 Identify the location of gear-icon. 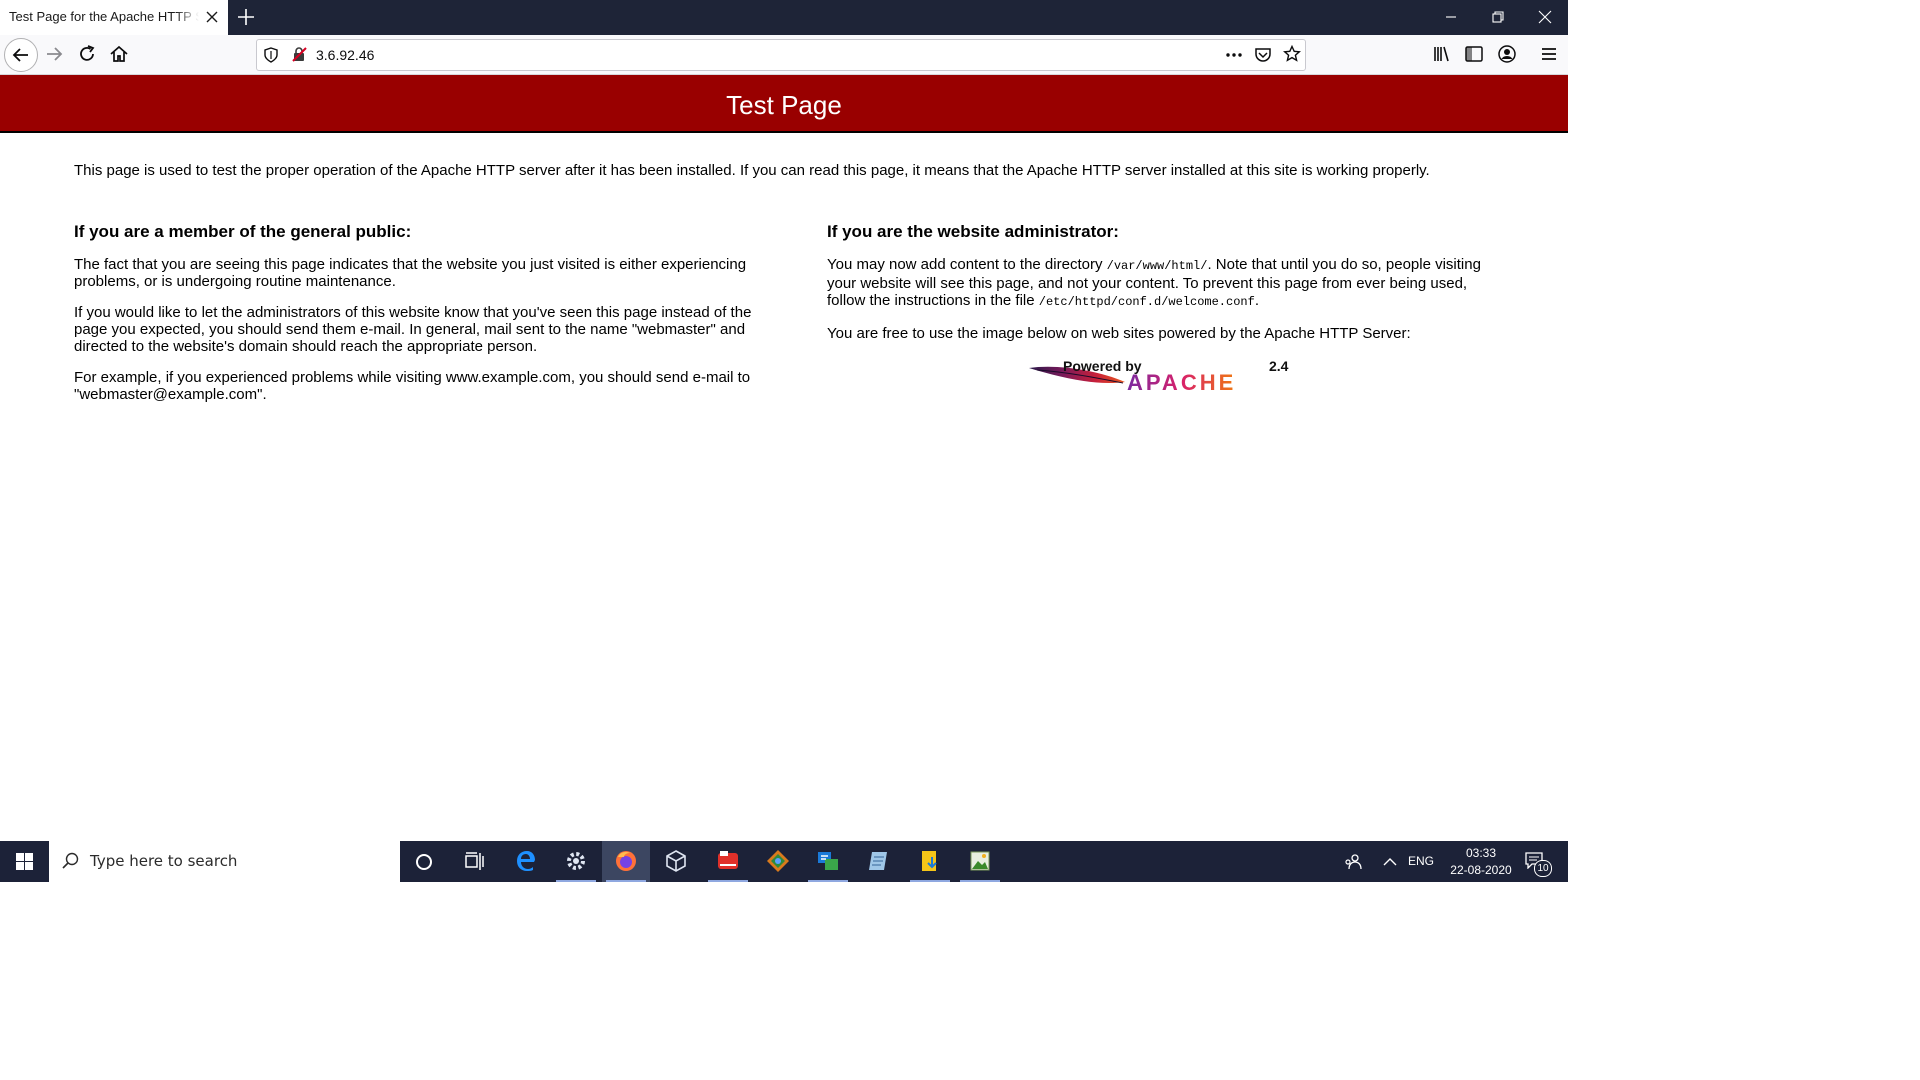
(576, 861).